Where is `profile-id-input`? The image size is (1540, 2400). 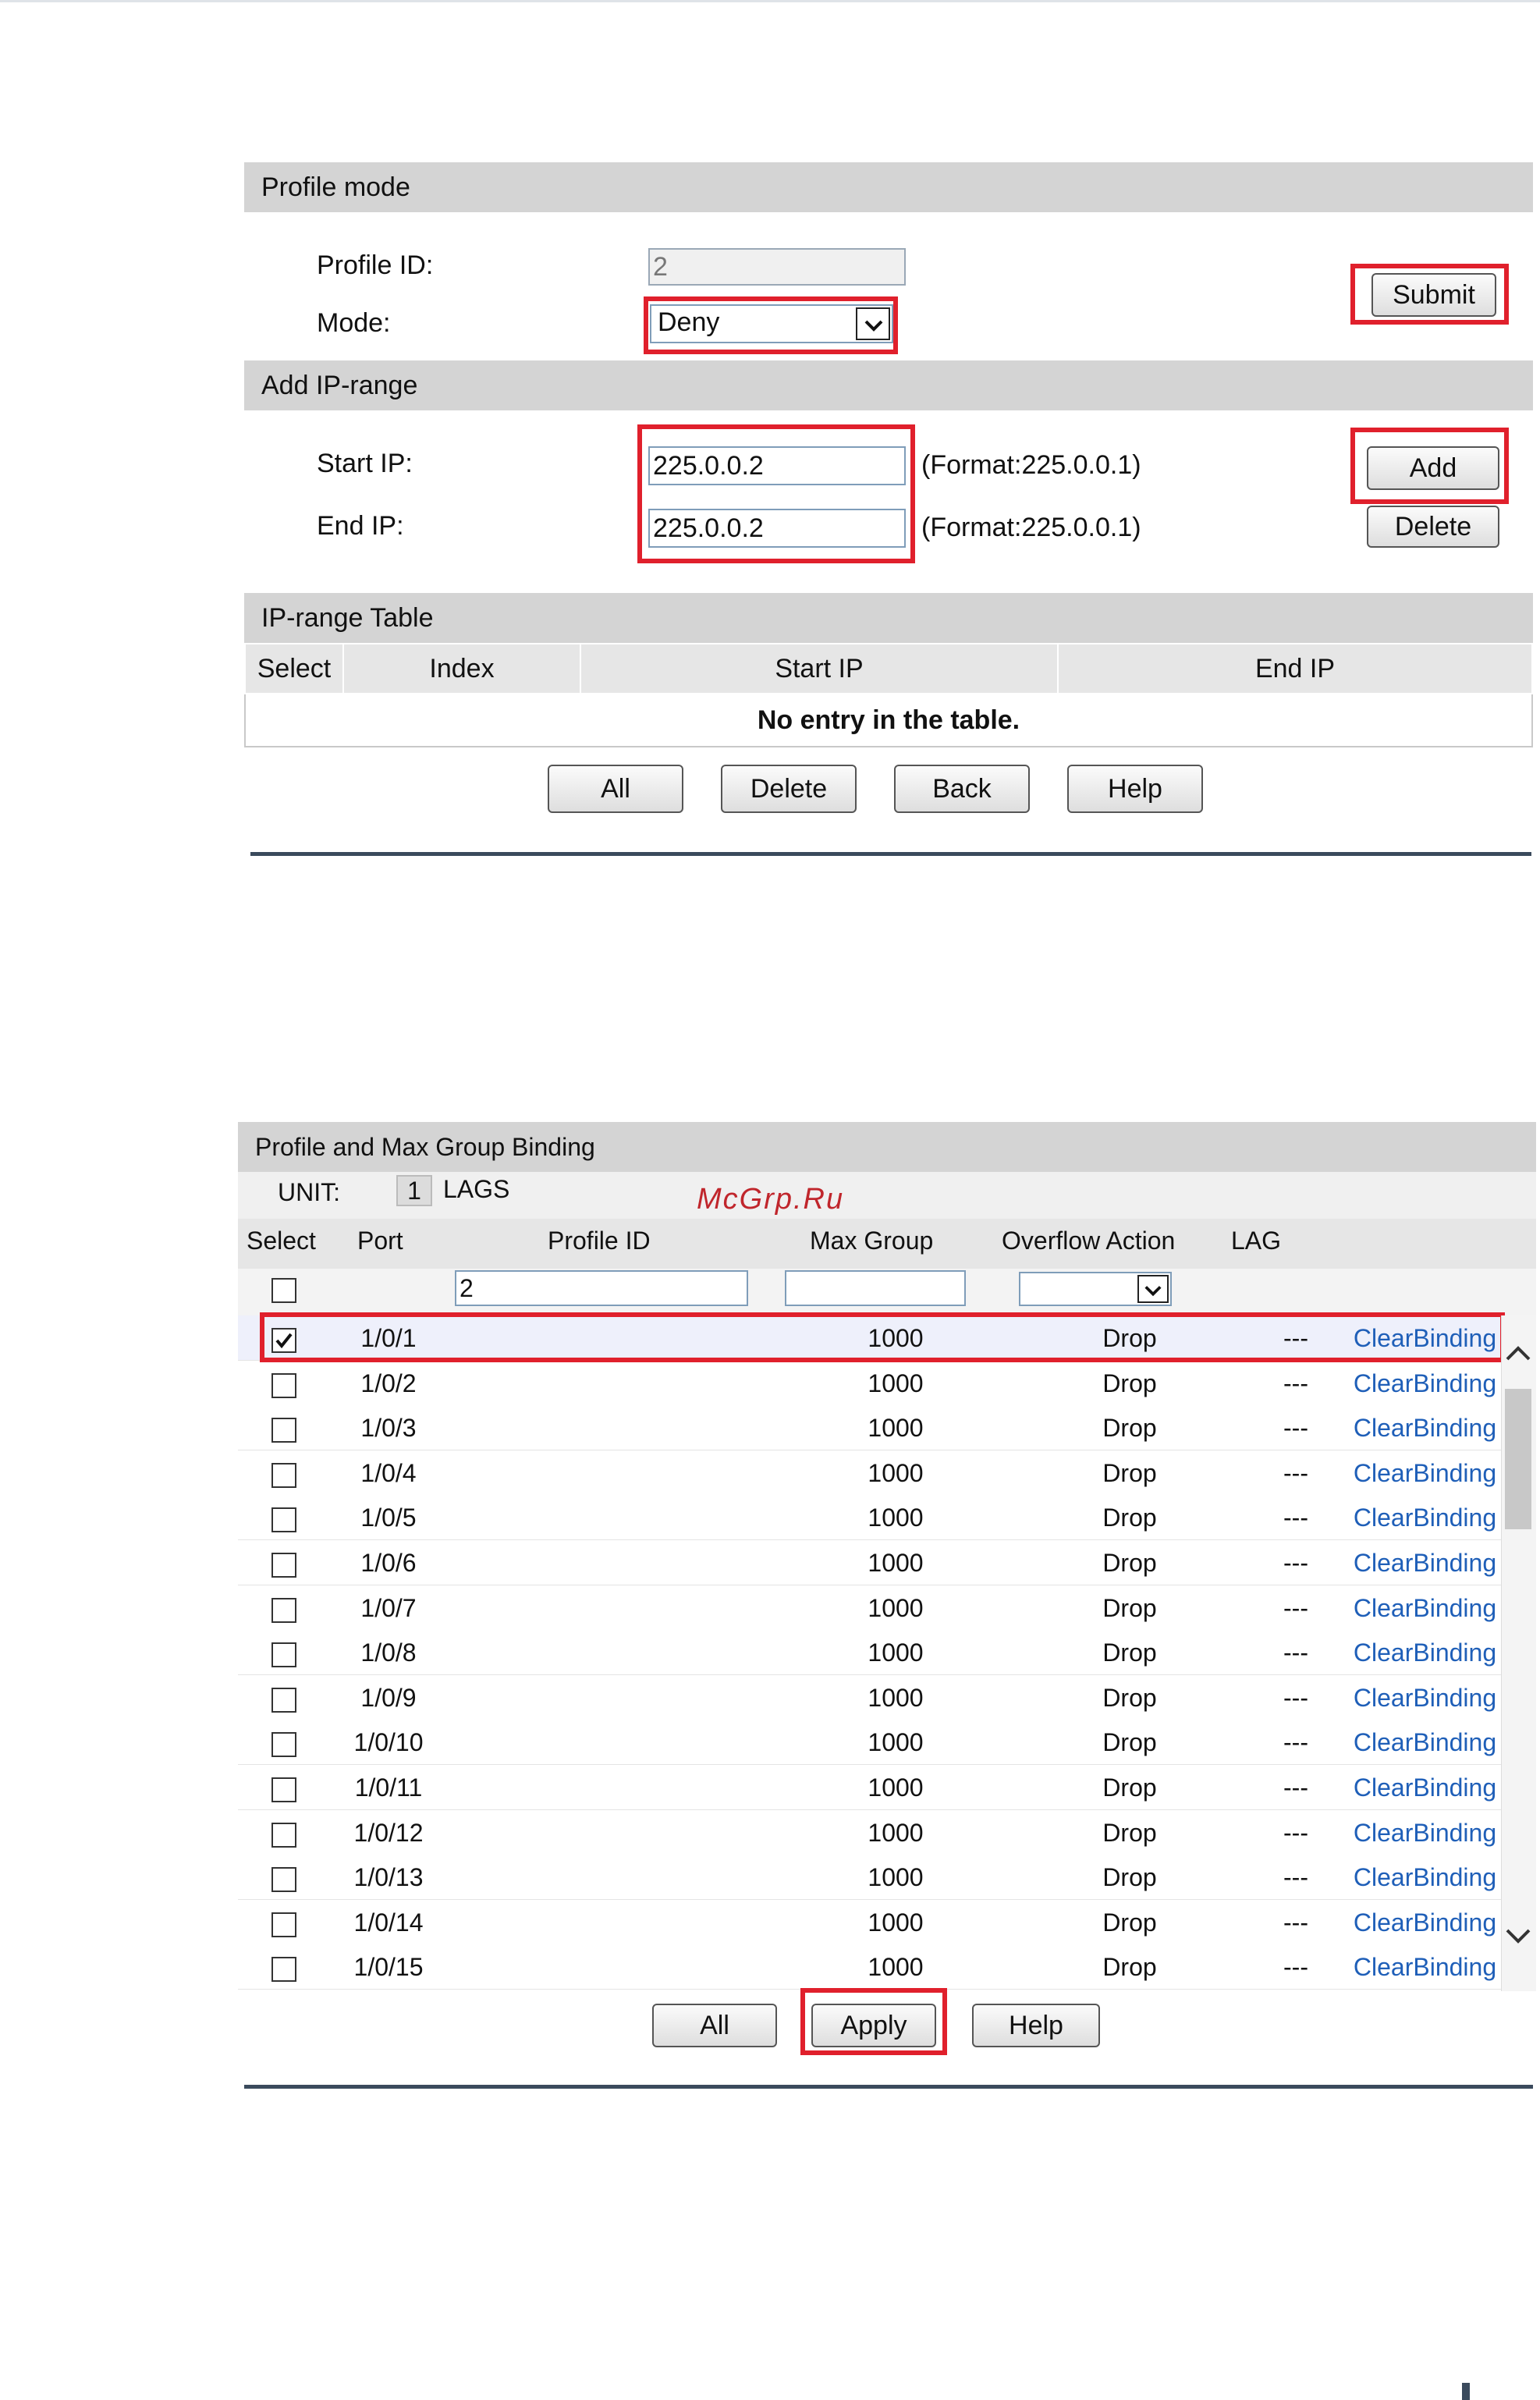 profile-id-input is located at coordinates (777, 267).